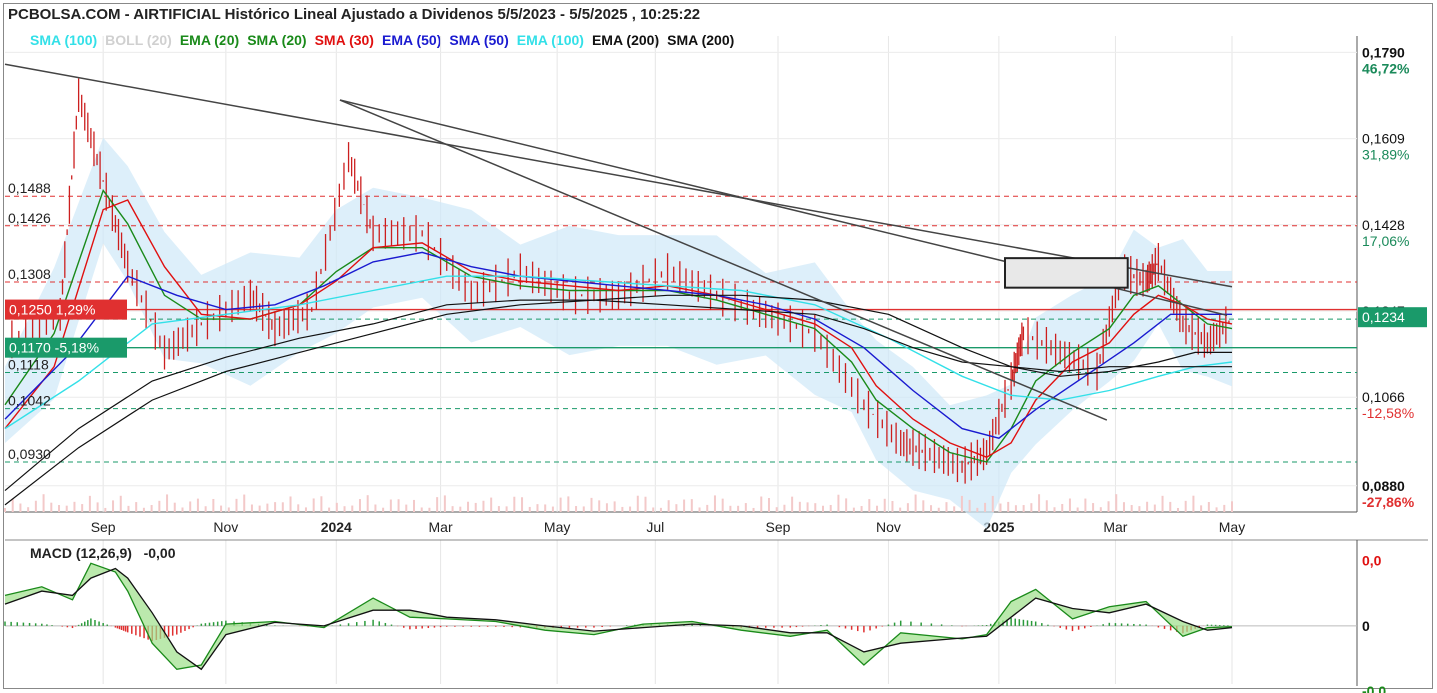 The image size is (1437, 693). Describe the element at coordinates (1366, 626) in the screenshot. I see `macd-axis-label: 0` at that location.